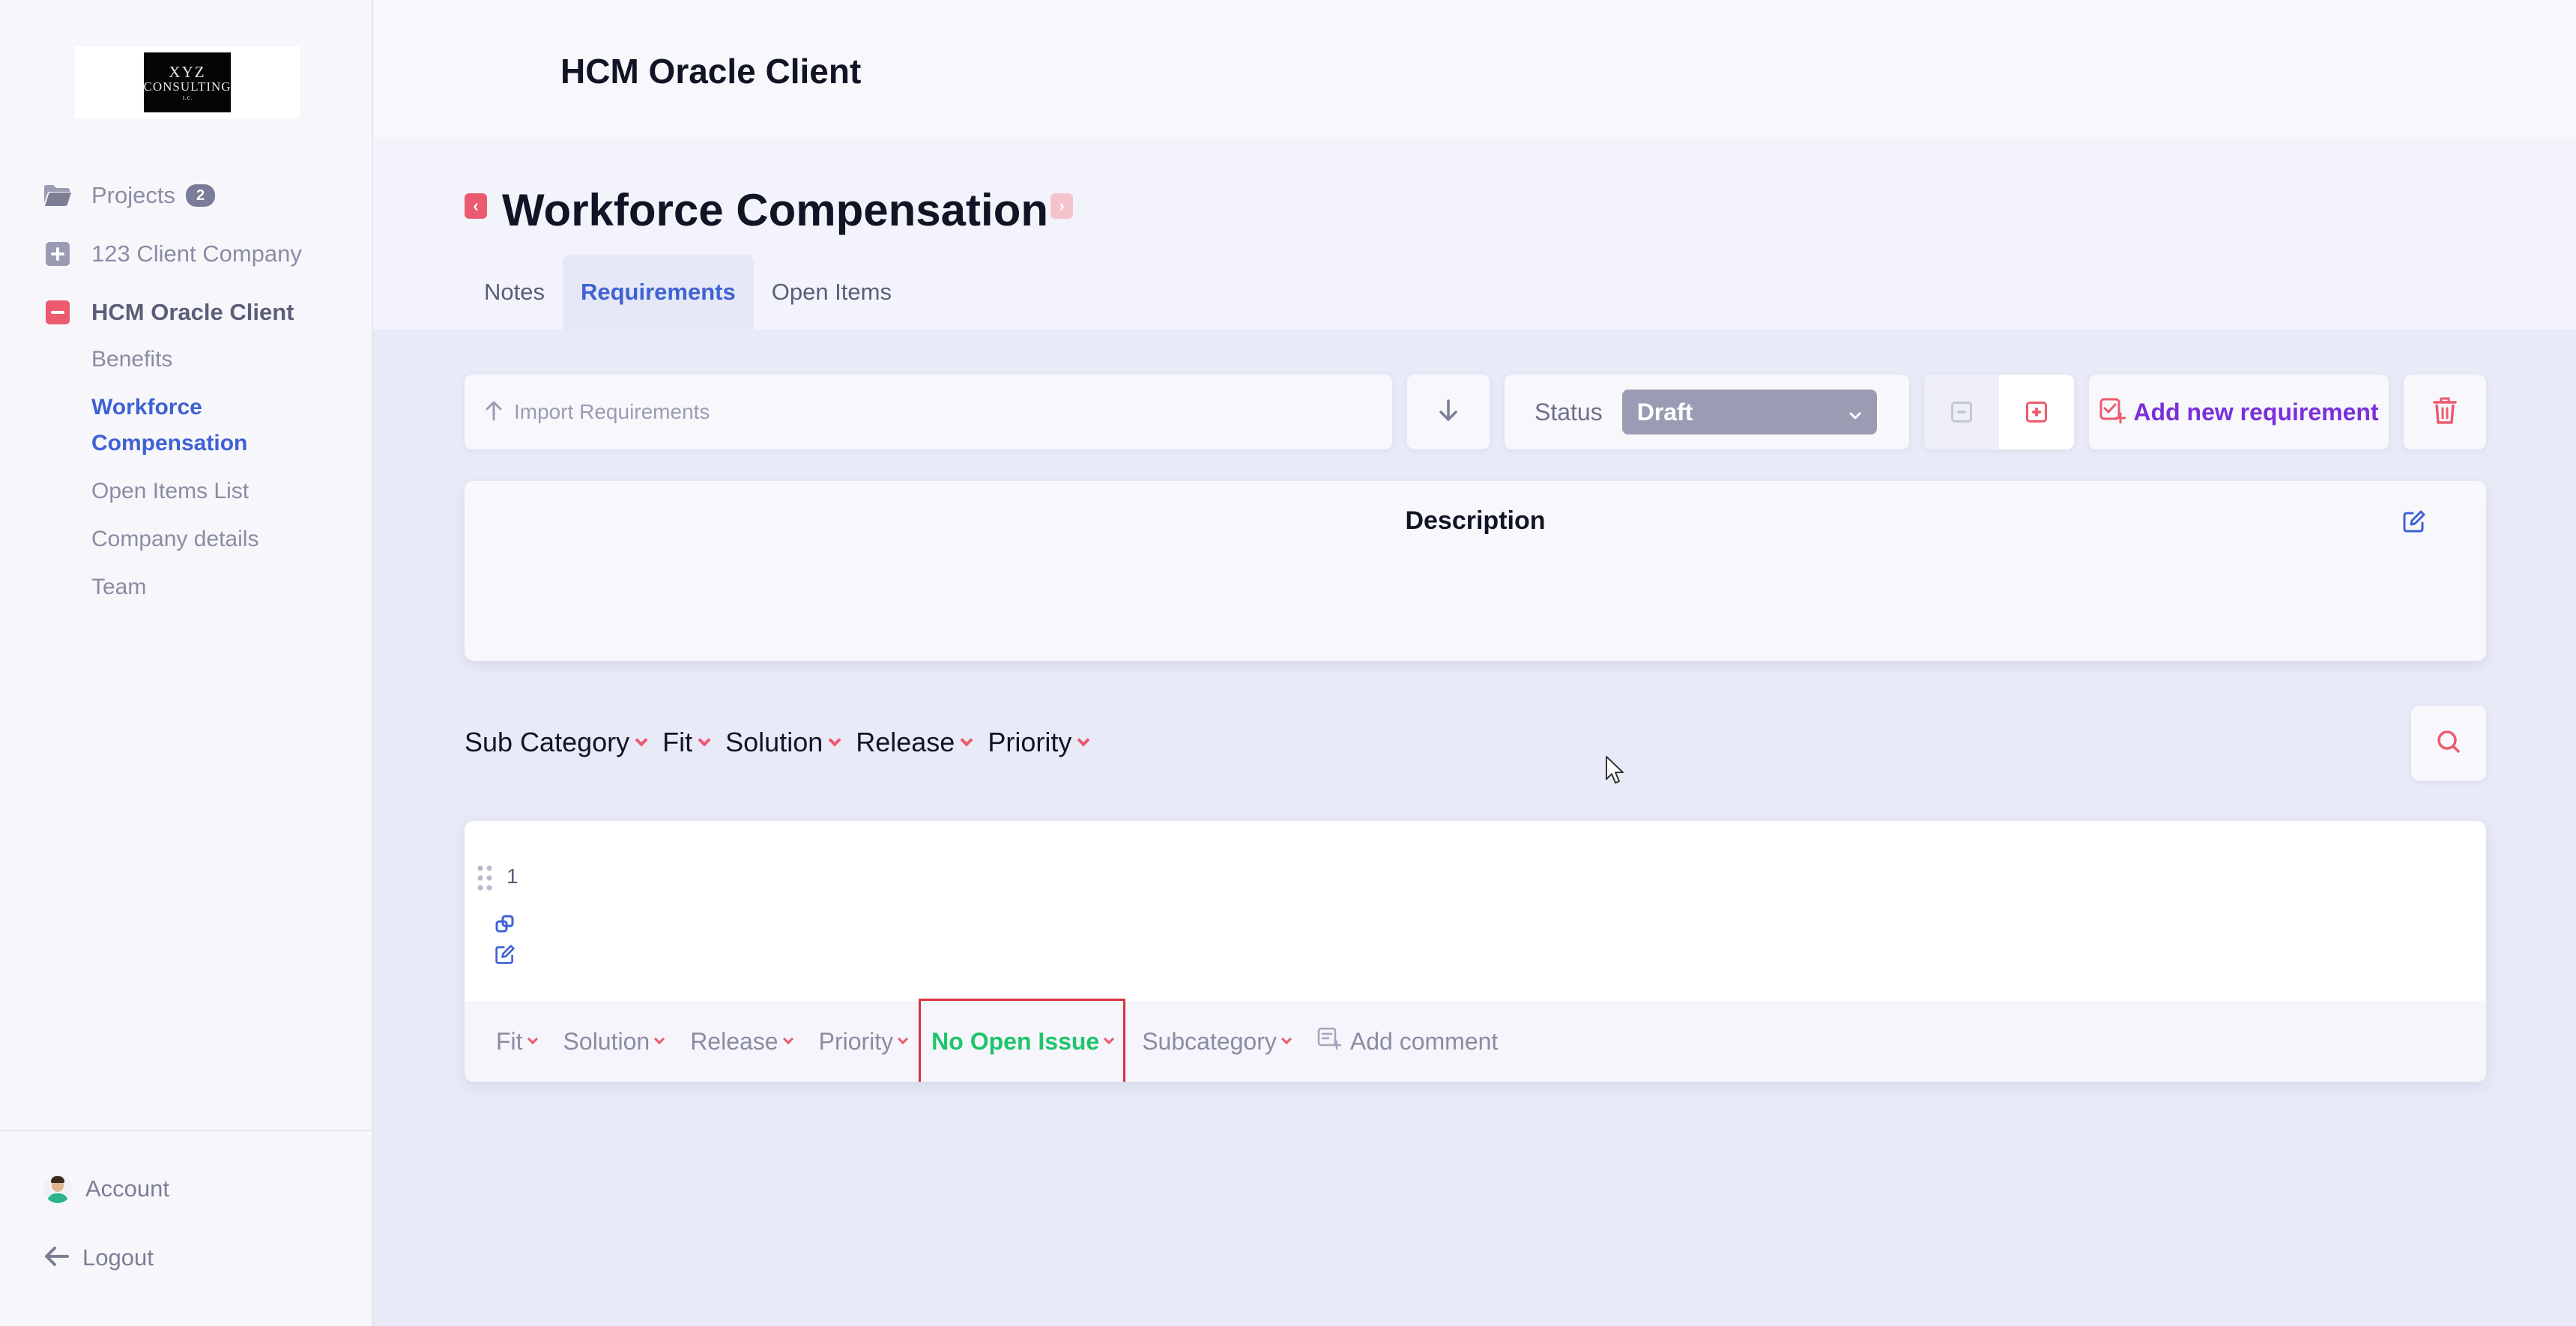 The image size is (2576, 1326). What do you see at coordinates (1615, 772) in the screenshot?
I see `mouse-cursor-icon` at bounding box center [1615, 772].